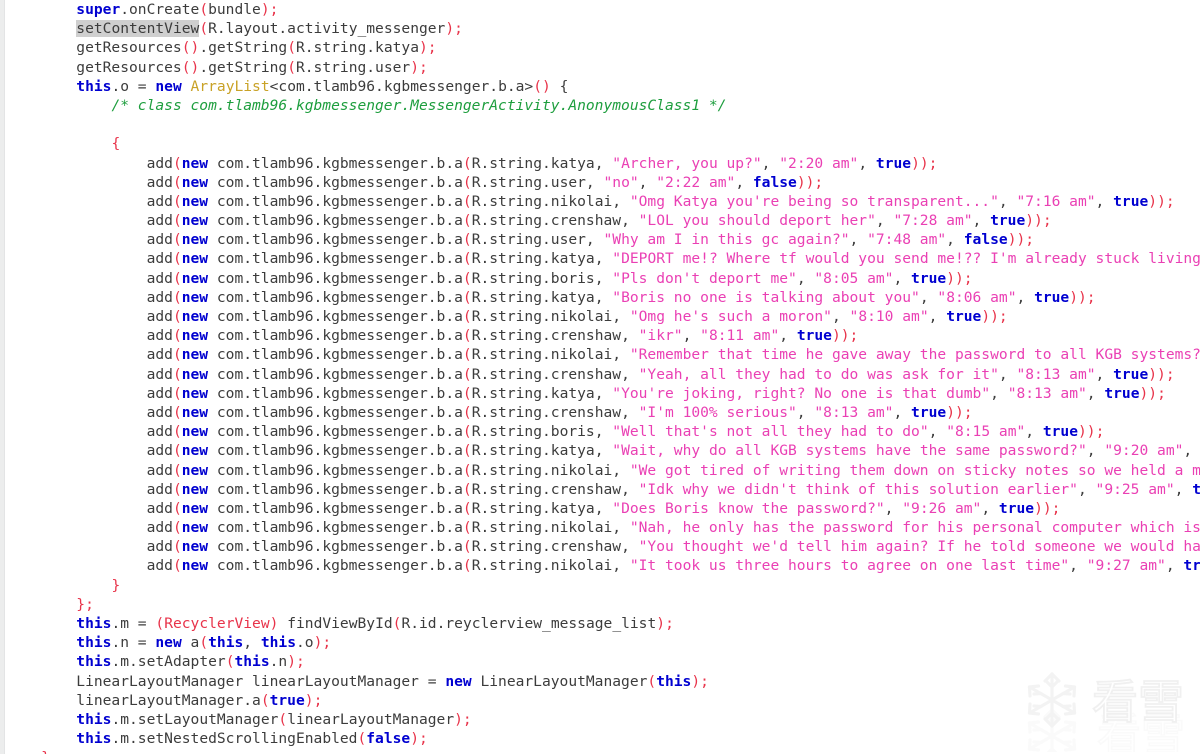 This screenshot has width=1200, height=754. I want to click on code-line: linearLayoutManager.a(true);, so click(603, 700).